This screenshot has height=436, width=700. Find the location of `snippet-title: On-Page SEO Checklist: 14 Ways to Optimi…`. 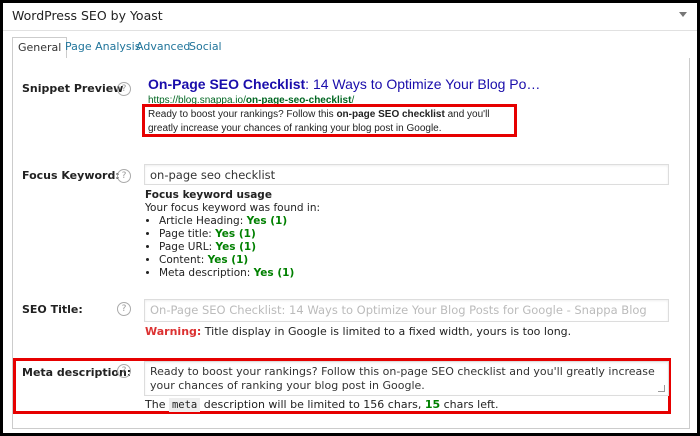

snippet-title: On-Page SEO Checklist: 14 Ways to Optimi… is located at coordinates (344, 84).